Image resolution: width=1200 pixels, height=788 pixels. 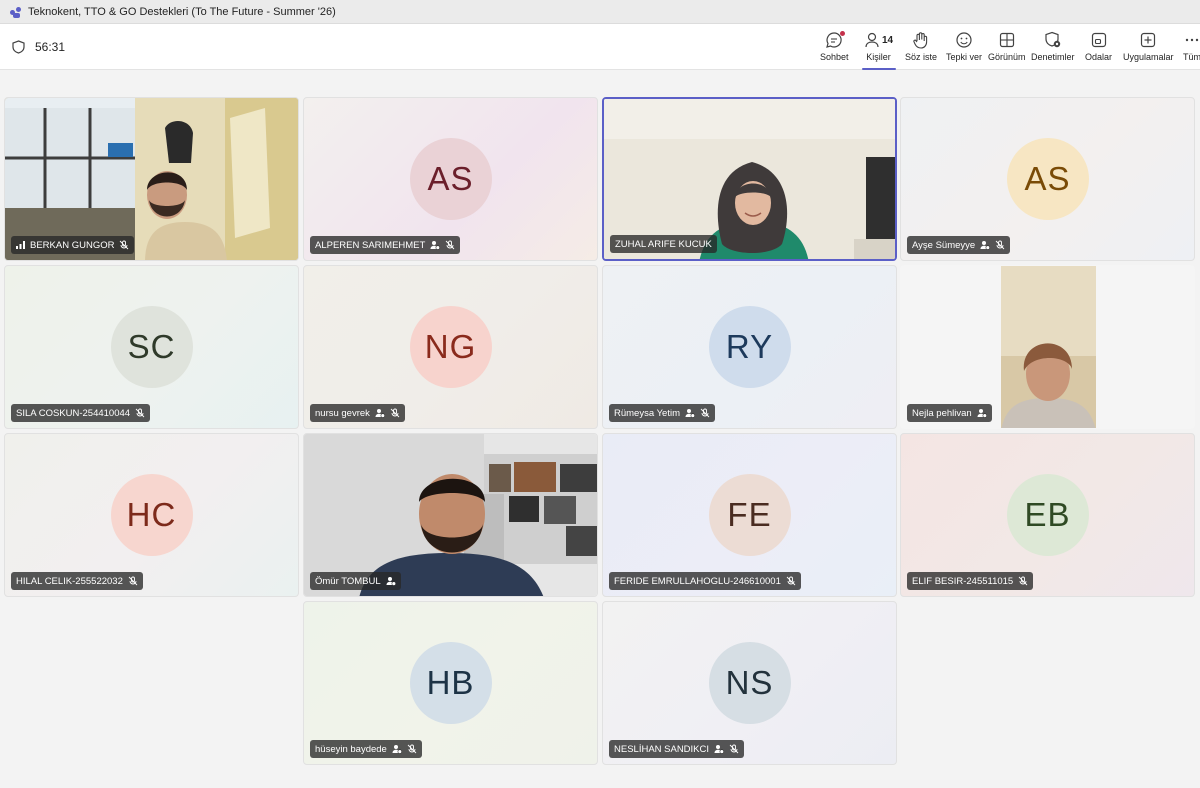 What do you see at coordinates (1098, 40) in the screenshot?
I see `breakout-rooms-icon` at bounding box center [1098, 40].